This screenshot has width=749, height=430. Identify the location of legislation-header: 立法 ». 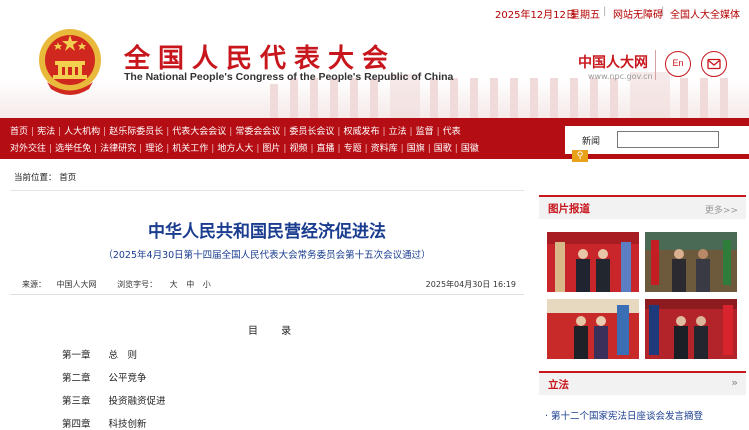
(642, 383).